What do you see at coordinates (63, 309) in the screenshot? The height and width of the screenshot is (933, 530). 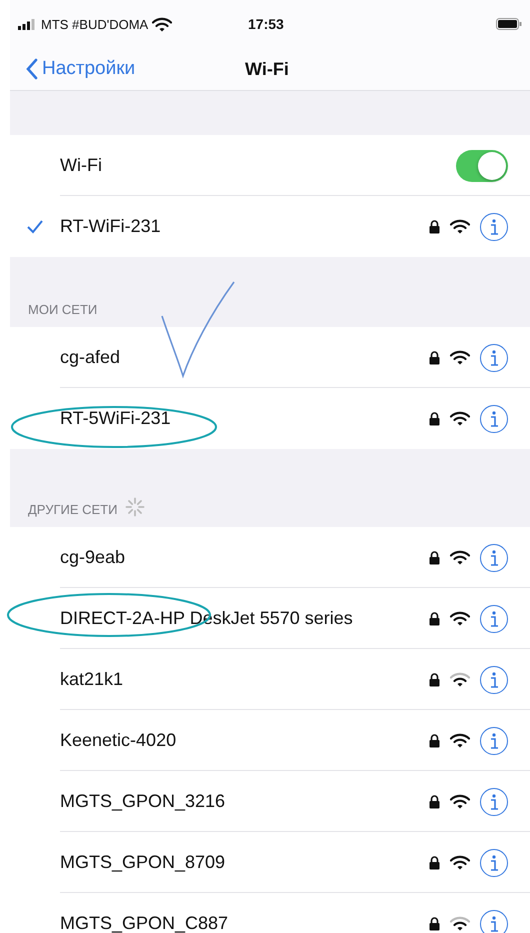 I see `section-header: МОИ СЕТИ` at bounding box center [63, 309].